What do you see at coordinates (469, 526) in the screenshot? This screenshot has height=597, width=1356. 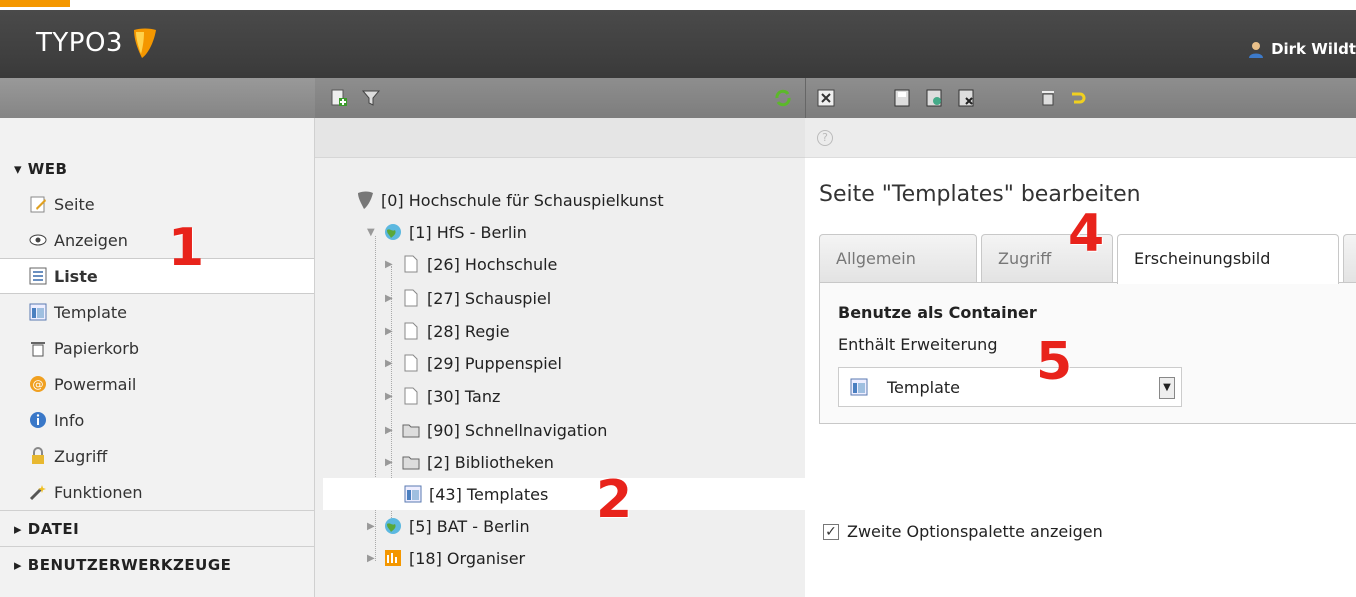 I see `tree-node-label: [5] BAT - Berlin` at bounding box center [469, 526].